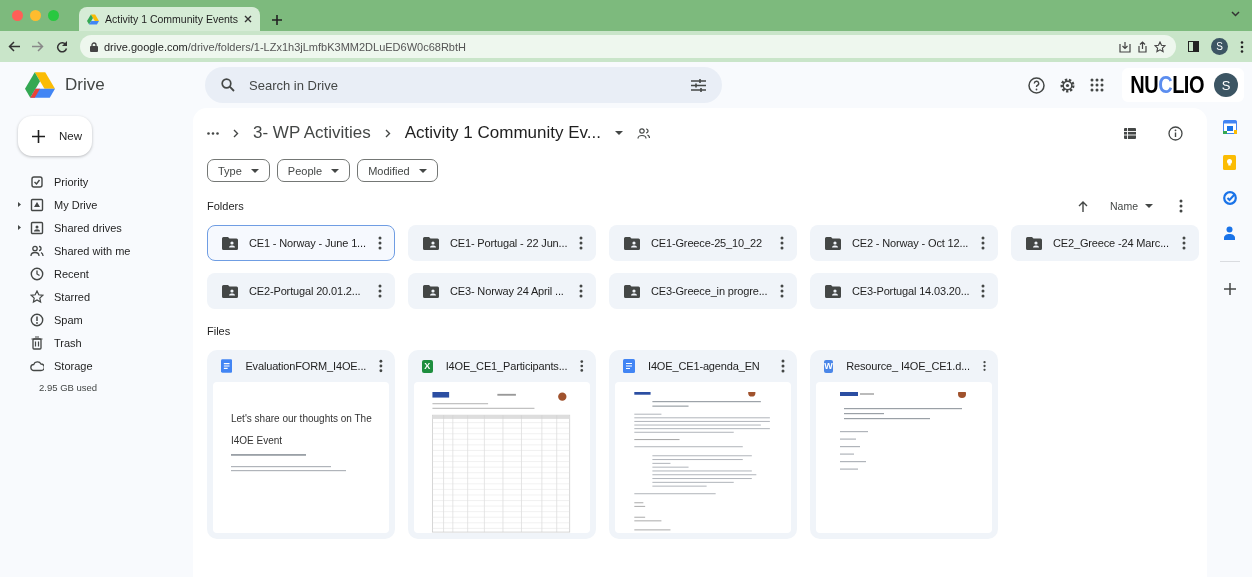  What do you see at coordinates (1193, 46) in the screenshot?
I see `side-panel-icon` at bounding box center [1193, 46].